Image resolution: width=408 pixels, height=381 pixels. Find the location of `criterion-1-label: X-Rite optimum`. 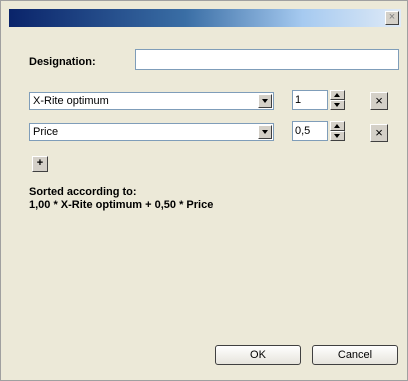

criterion-1-label: X-Rite optimum is located at coordinates (71, 101).